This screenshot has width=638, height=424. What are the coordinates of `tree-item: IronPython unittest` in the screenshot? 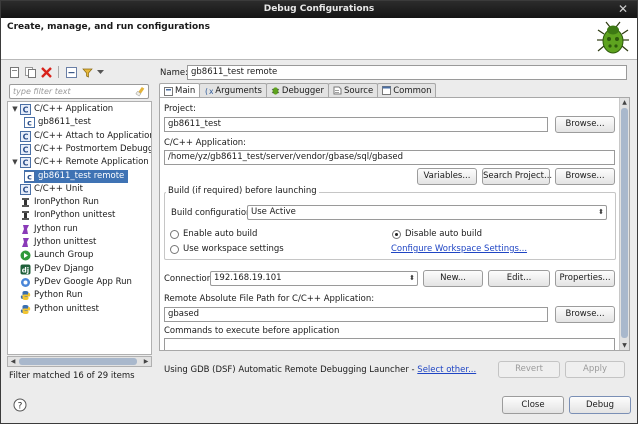 It's located at (64, 215).